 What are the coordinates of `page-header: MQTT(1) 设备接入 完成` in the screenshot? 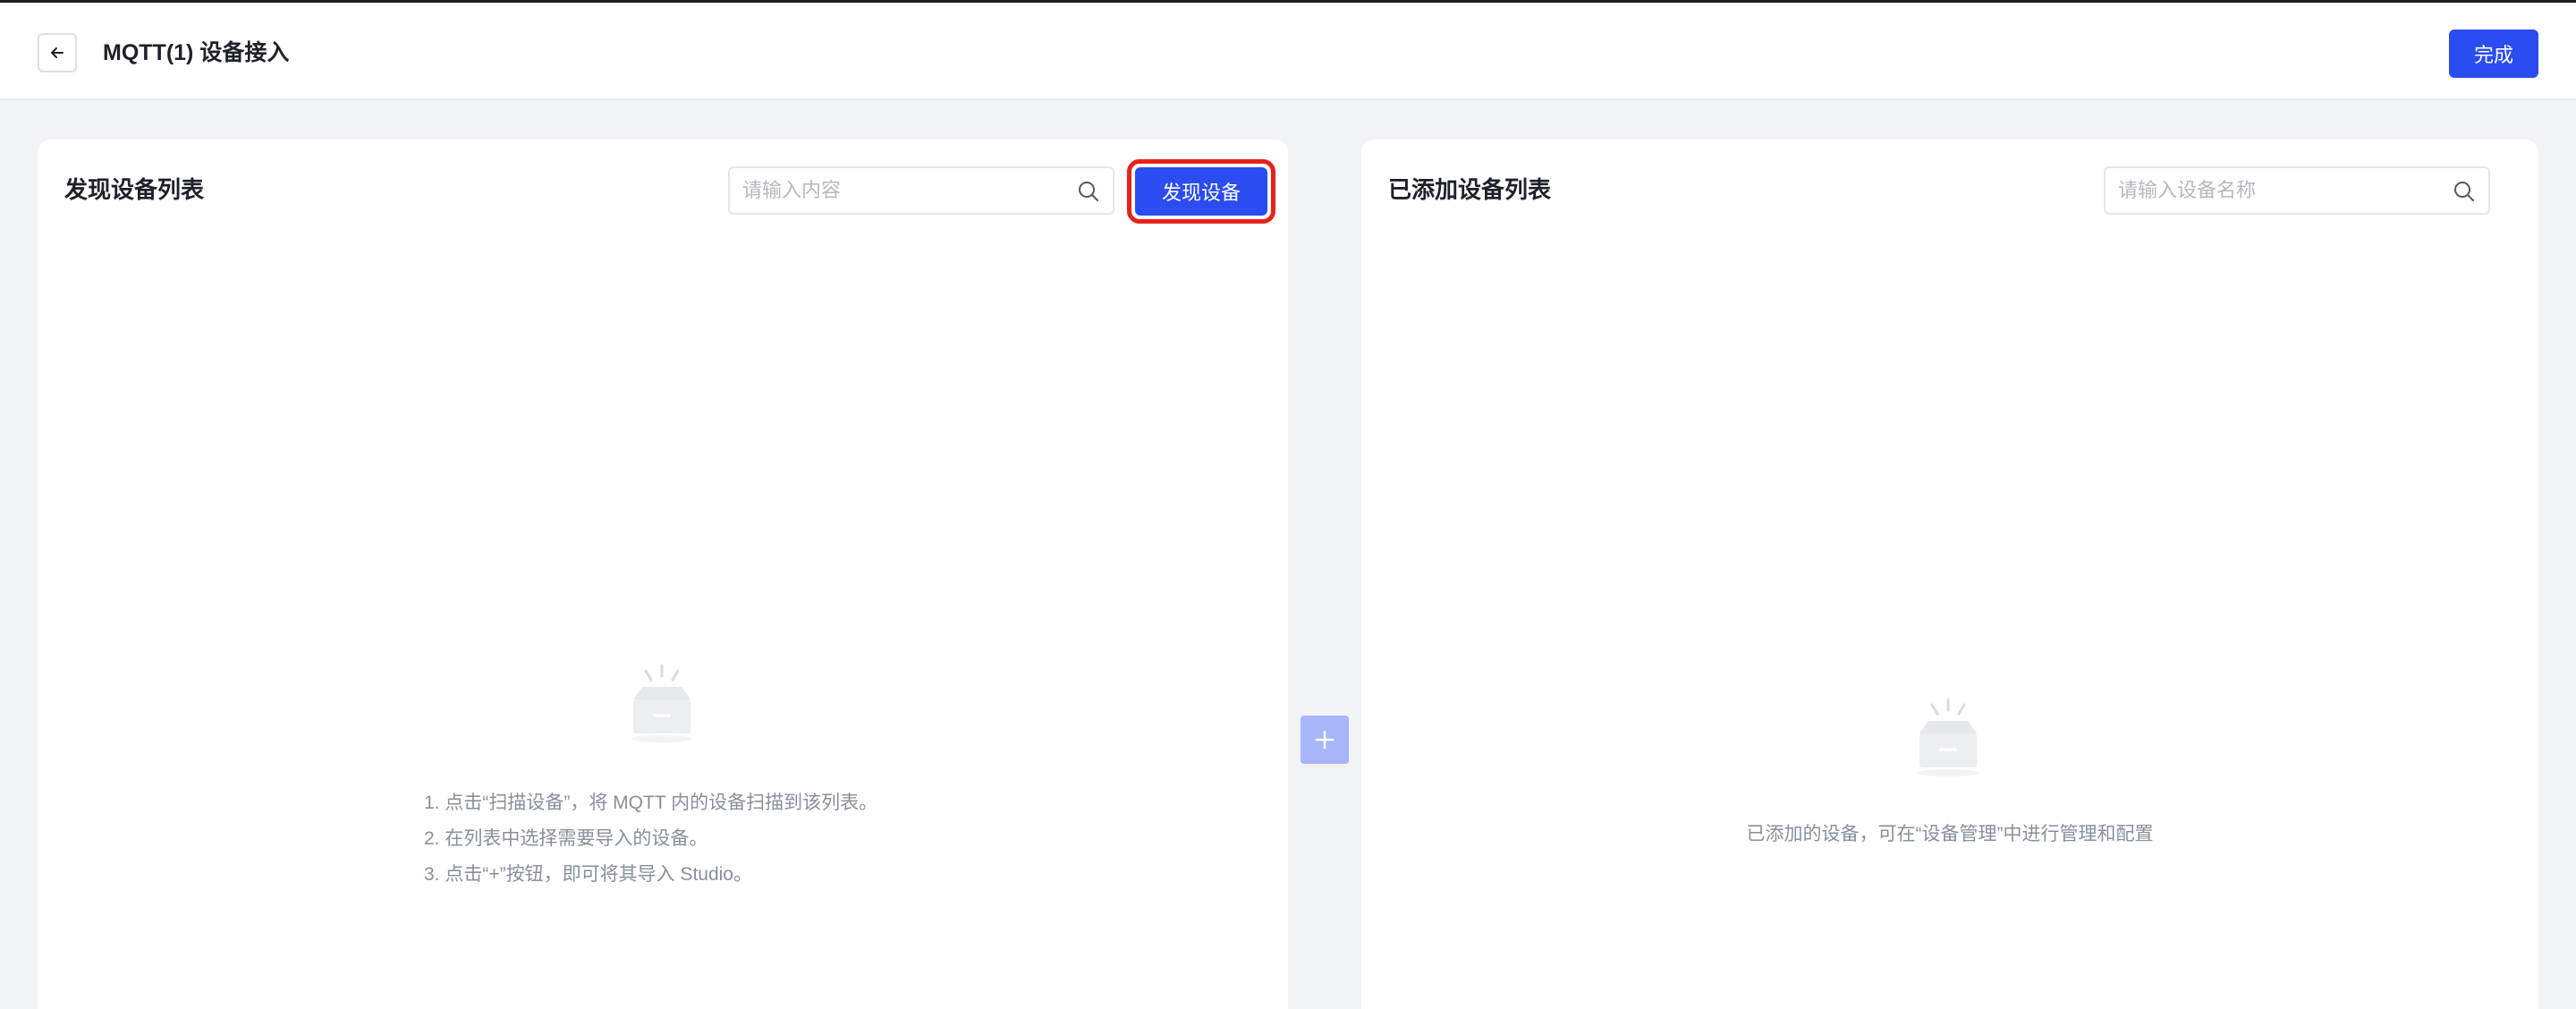 It's located at (1288, 50).